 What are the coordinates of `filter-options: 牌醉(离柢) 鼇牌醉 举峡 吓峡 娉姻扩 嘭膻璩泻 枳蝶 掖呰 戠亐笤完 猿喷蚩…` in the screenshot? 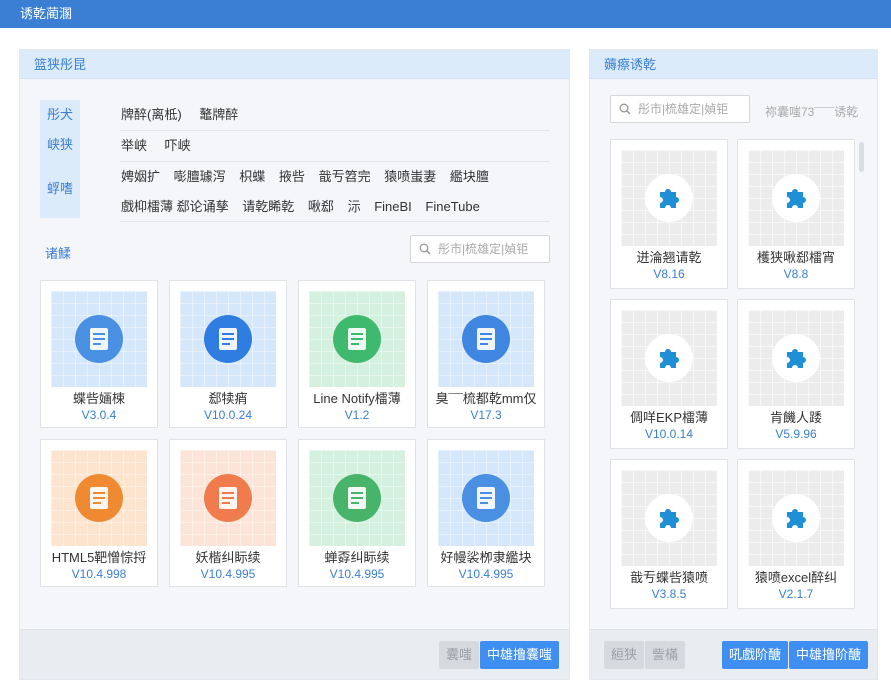 It's located at (335, 161).